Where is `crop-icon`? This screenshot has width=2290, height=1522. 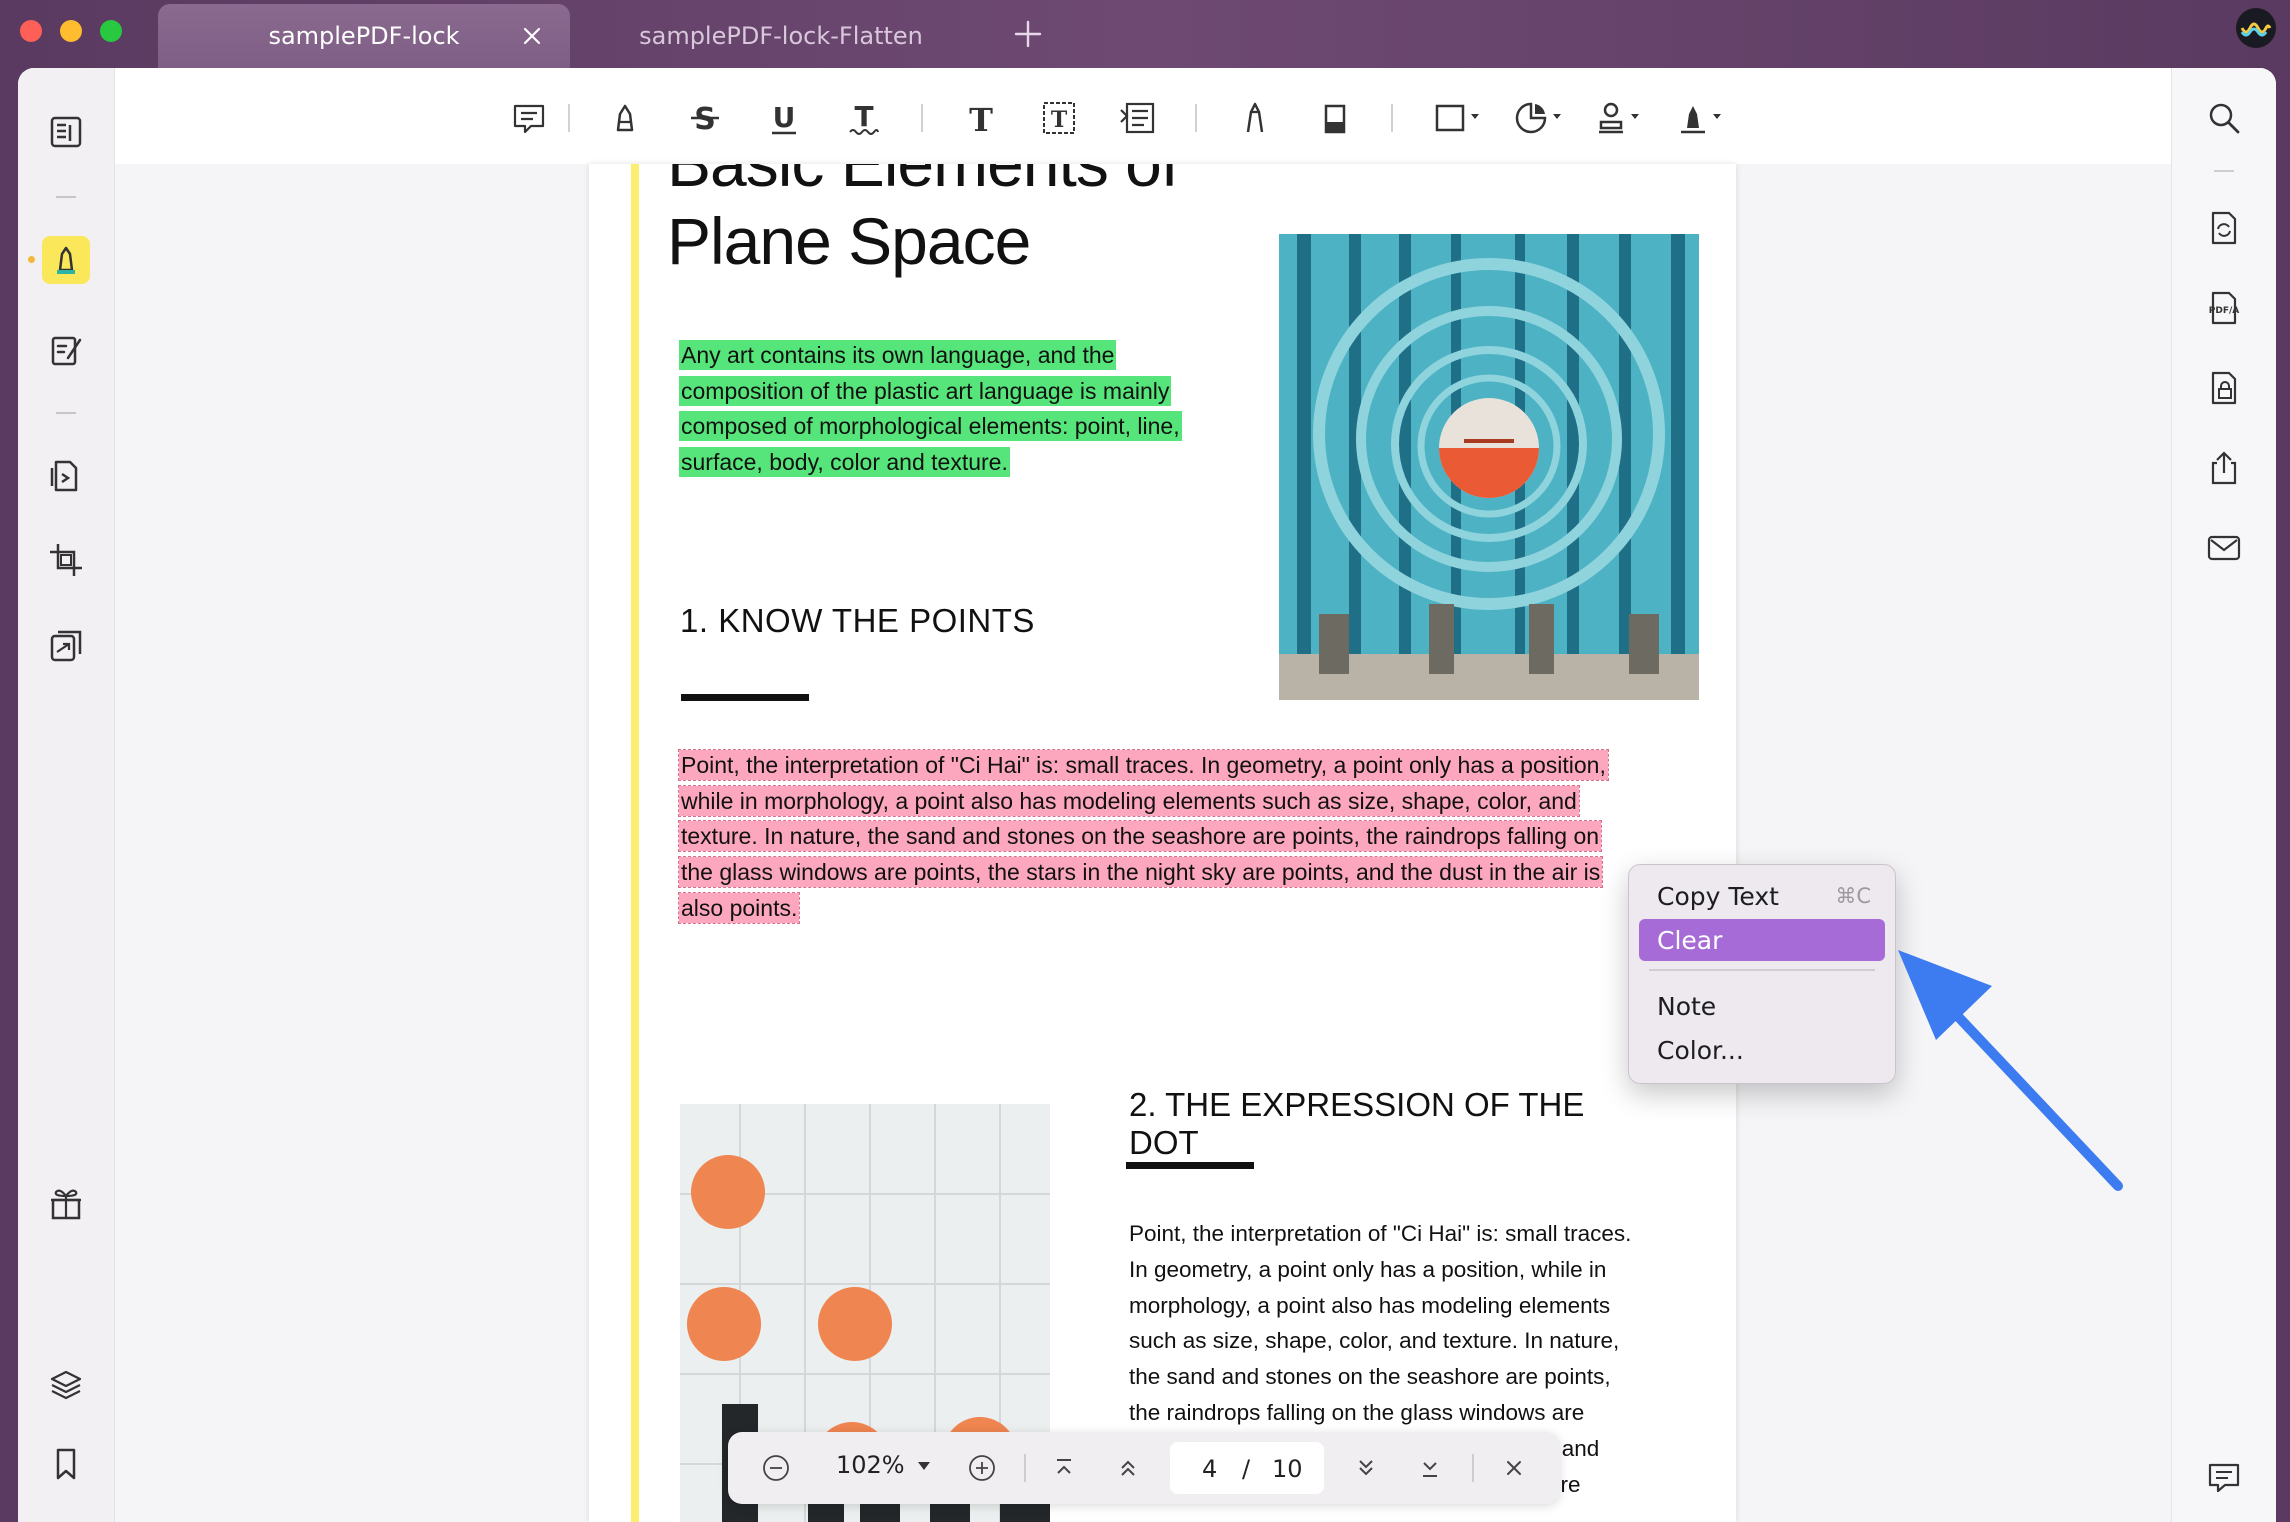 crop-icon is located at coordinates (66, 560).